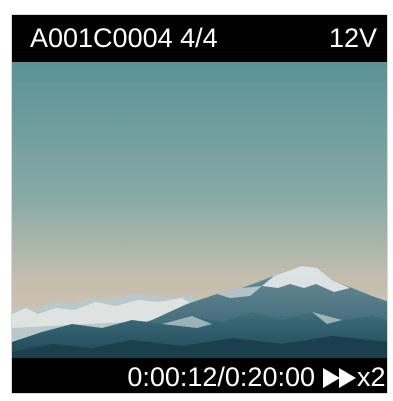  I want to click on fast-forward-icon, so click(339, 378).